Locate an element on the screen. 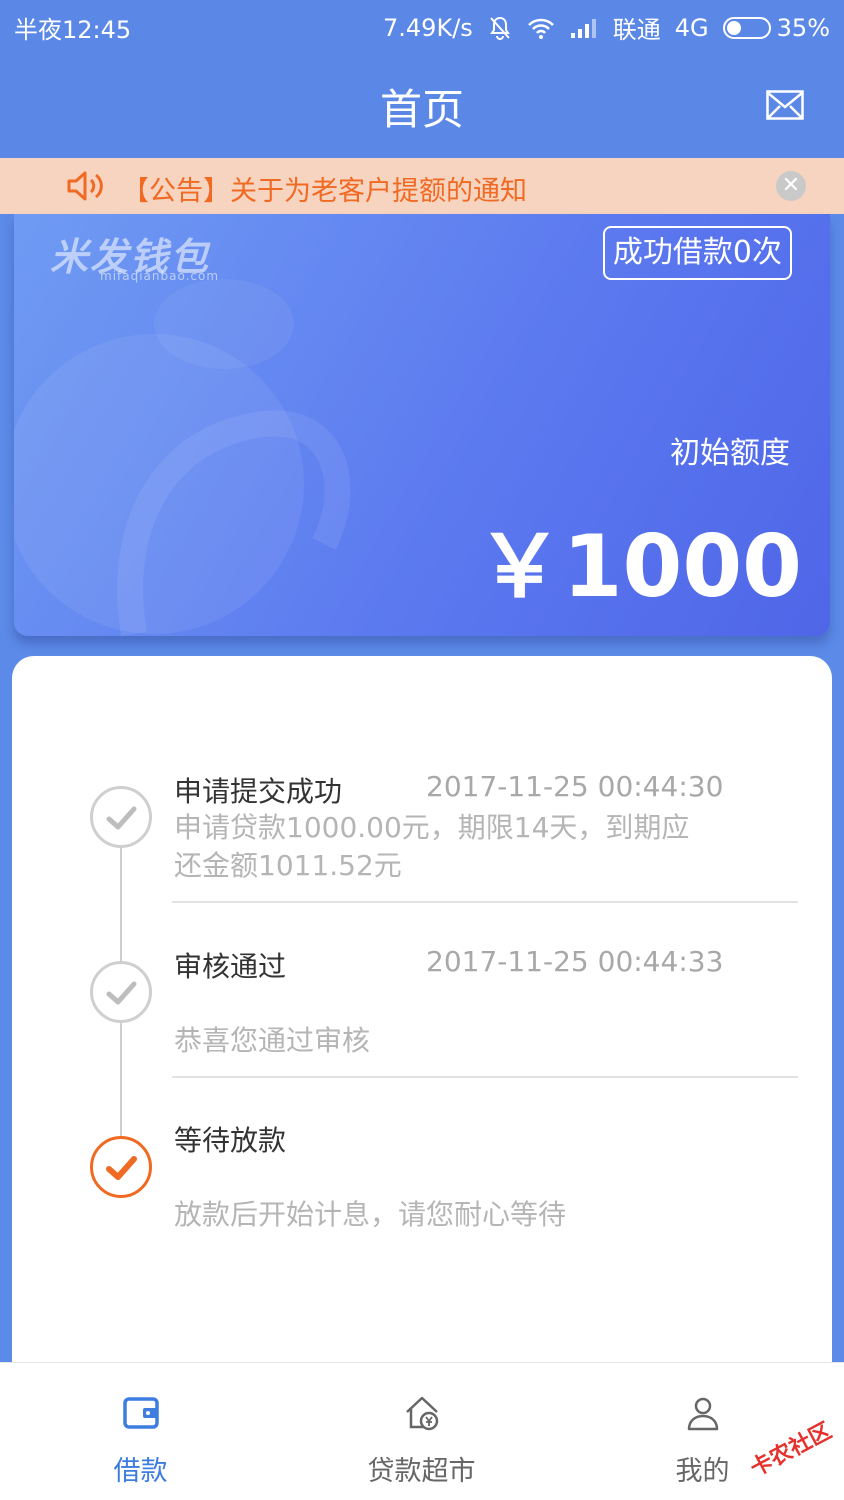  check-circle-active-icon is located at coordinates (121, 1167).